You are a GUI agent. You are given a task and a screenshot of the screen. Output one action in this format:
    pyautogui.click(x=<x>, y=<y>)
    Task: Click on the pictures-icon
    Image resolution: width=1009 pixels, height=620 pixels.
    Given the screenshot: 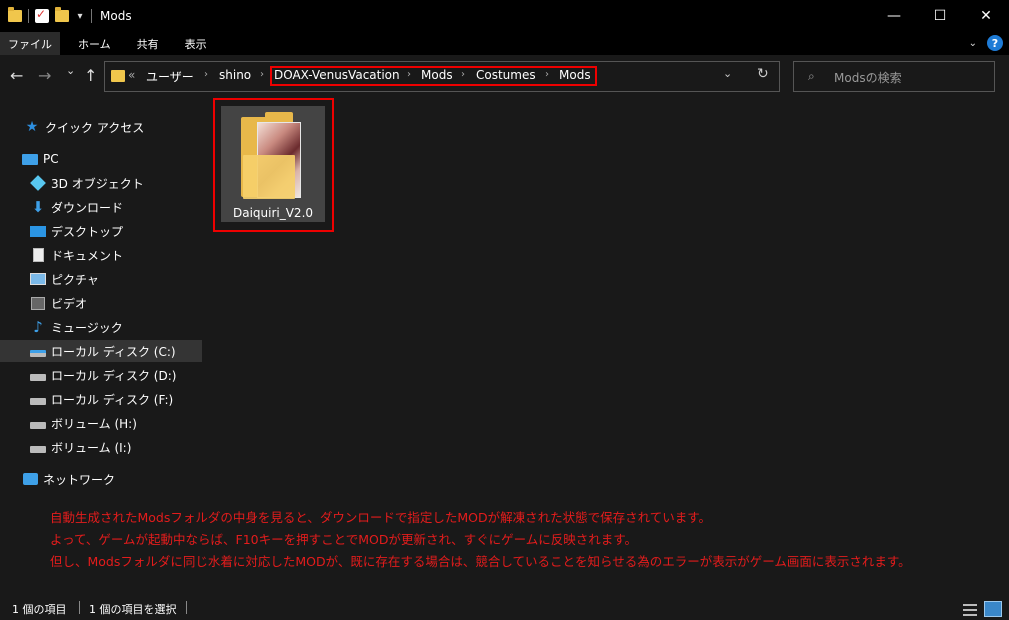 What is the action you would take?
    pyautogui.click(x=38, y=279)
    